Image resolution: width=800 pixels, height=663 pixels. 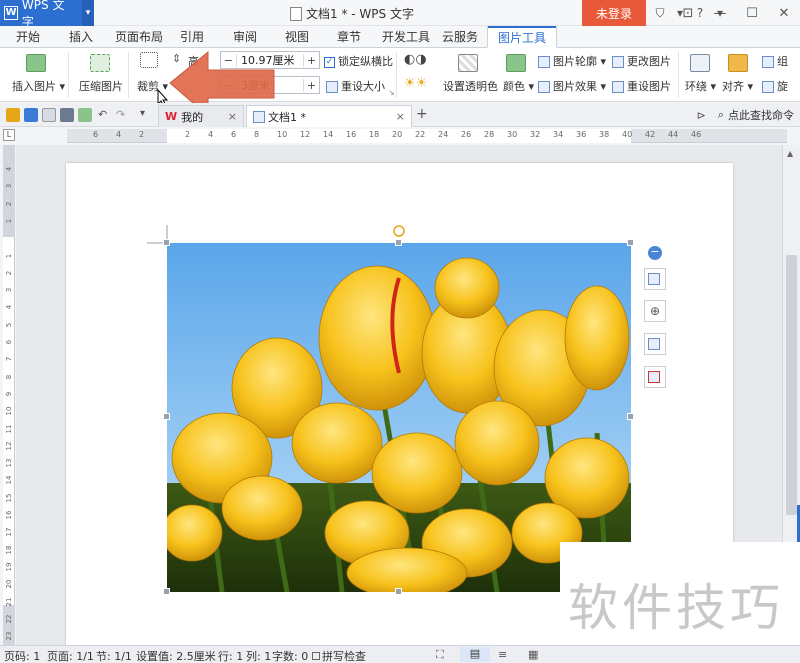 What do you see at coordinates (655, 311) in the screenshot?
I see `zoom-preview-button: ⊕` at bounding box center [655, 311].